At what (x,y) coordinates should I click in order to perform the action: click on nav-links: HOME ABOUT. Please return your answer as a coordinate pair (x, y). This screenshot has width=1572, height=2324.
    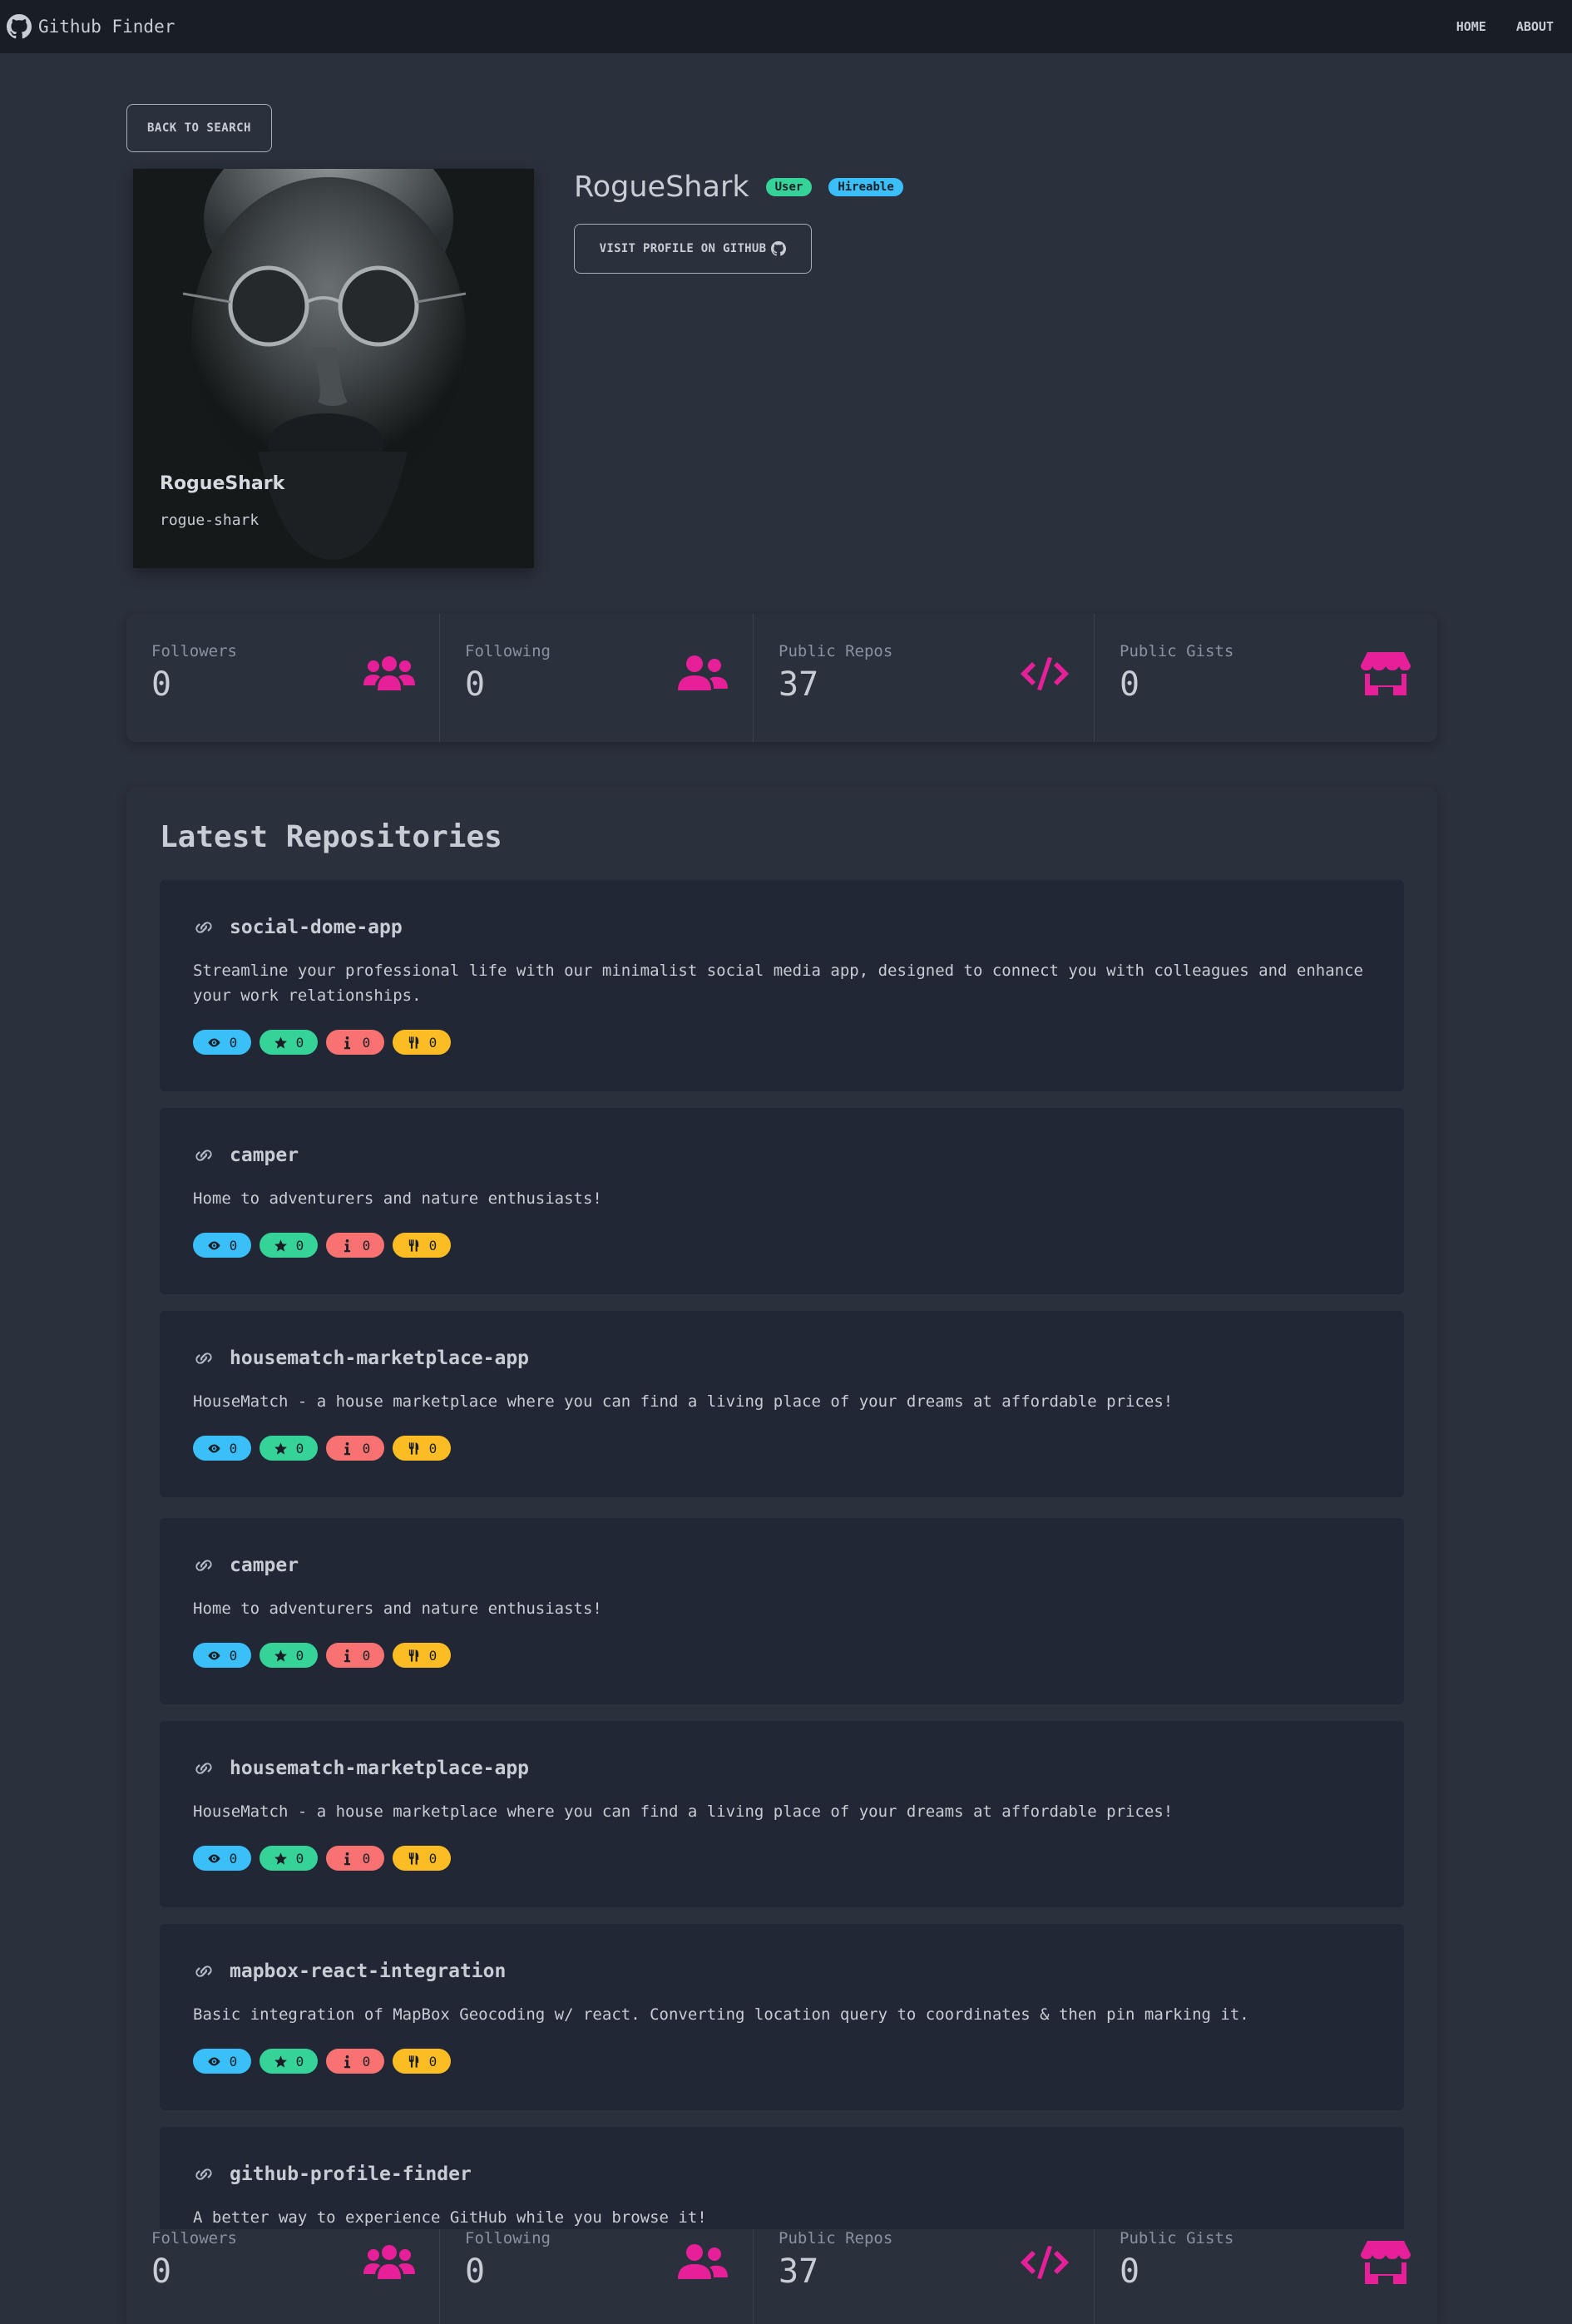
    Looking at the image, I should click on (1505, 26).